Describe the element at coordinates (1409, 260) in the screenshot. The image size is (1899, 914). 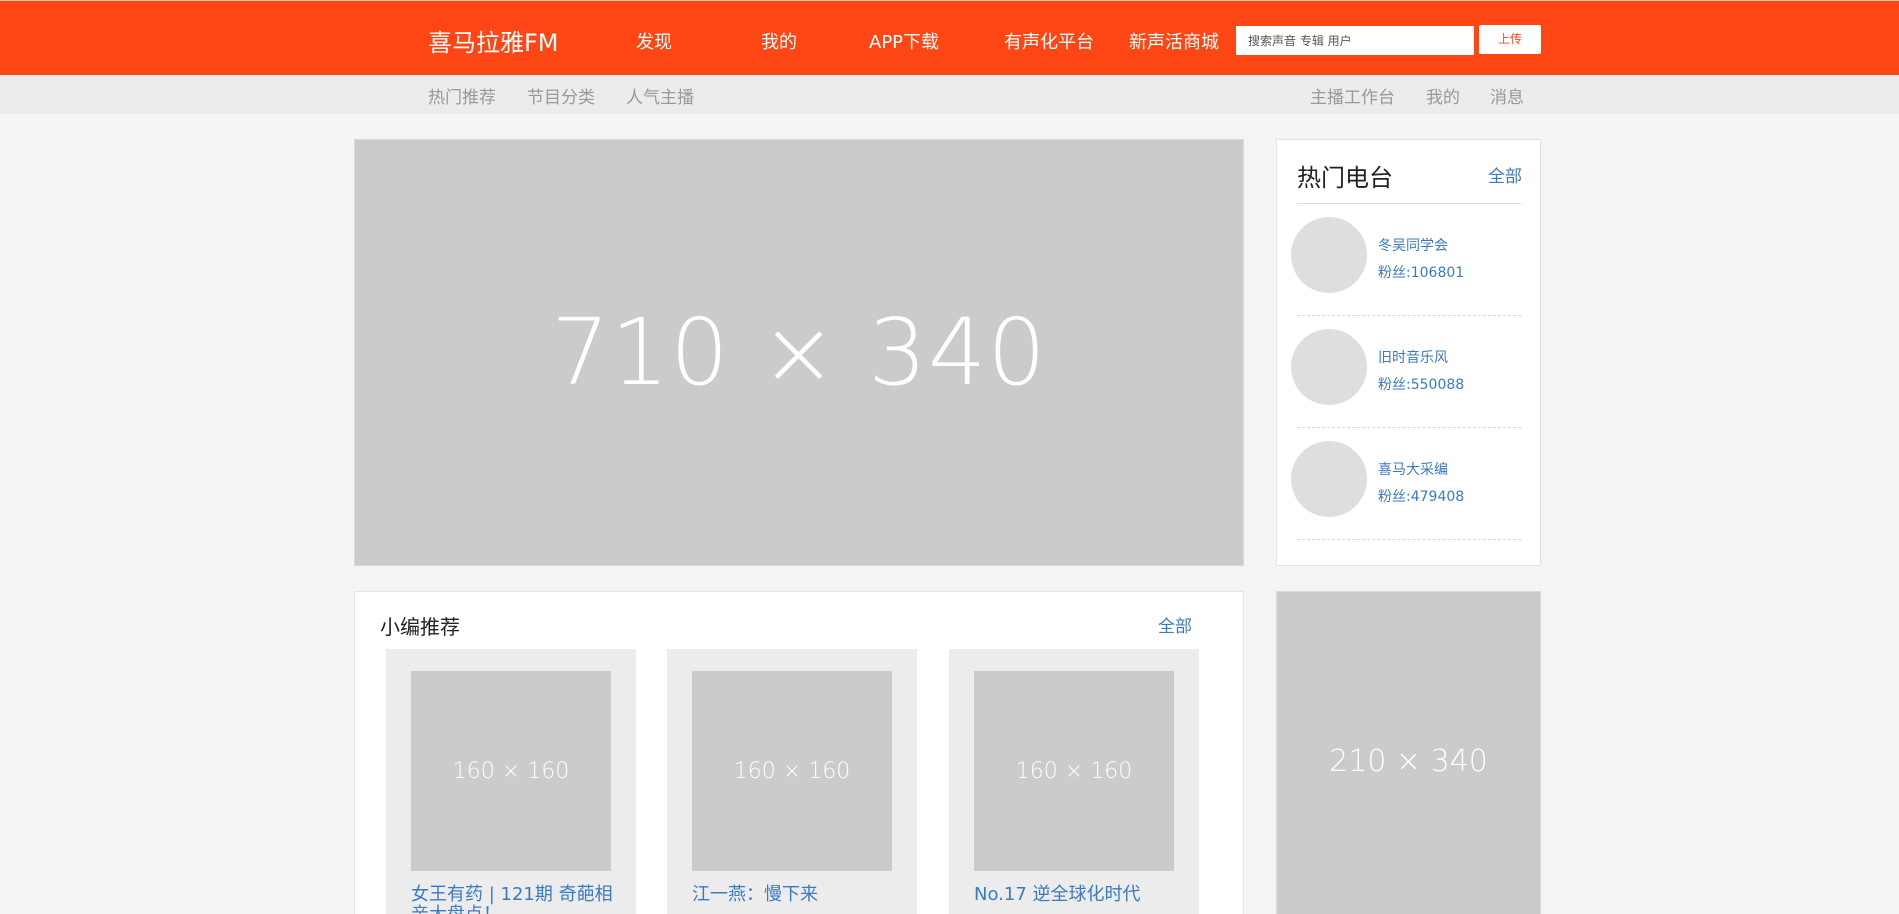
I see `station-item: 冬吴同学会 粉丝:106801` at that location.